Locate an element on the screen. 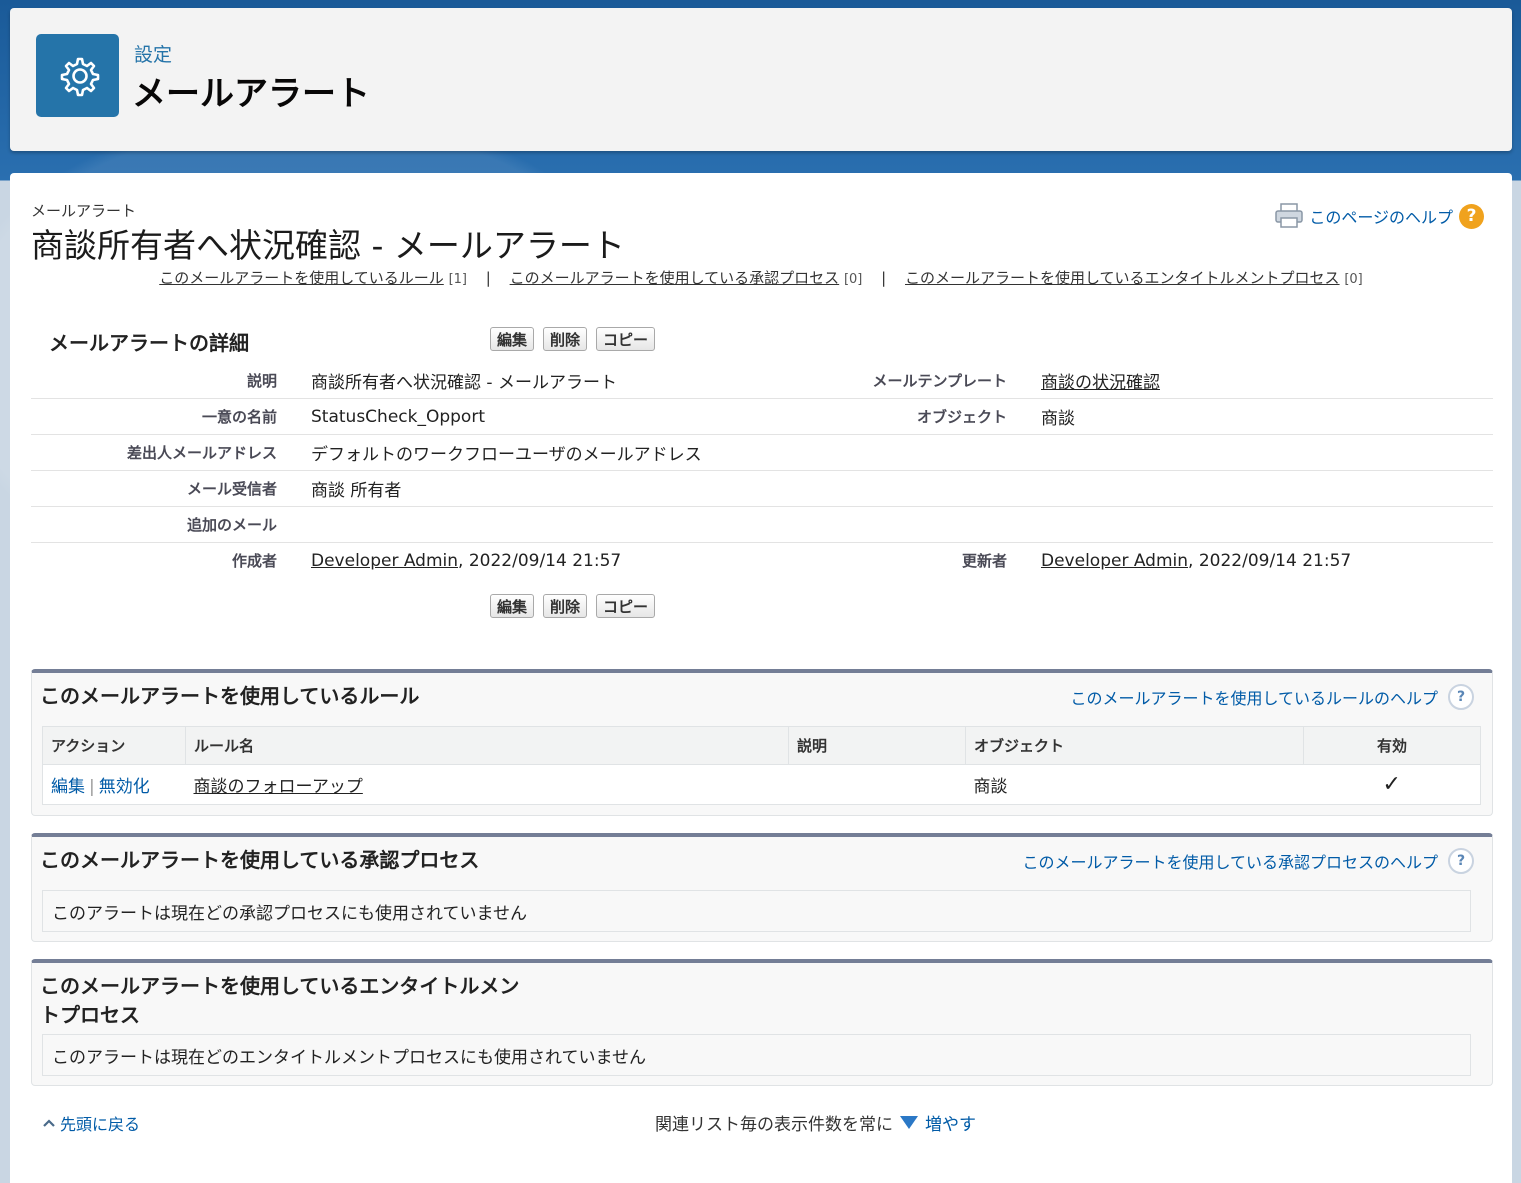 The height and width of the screenshot is (1183, 1521). header-title: メールアラート is located at coordinates (251, 94).